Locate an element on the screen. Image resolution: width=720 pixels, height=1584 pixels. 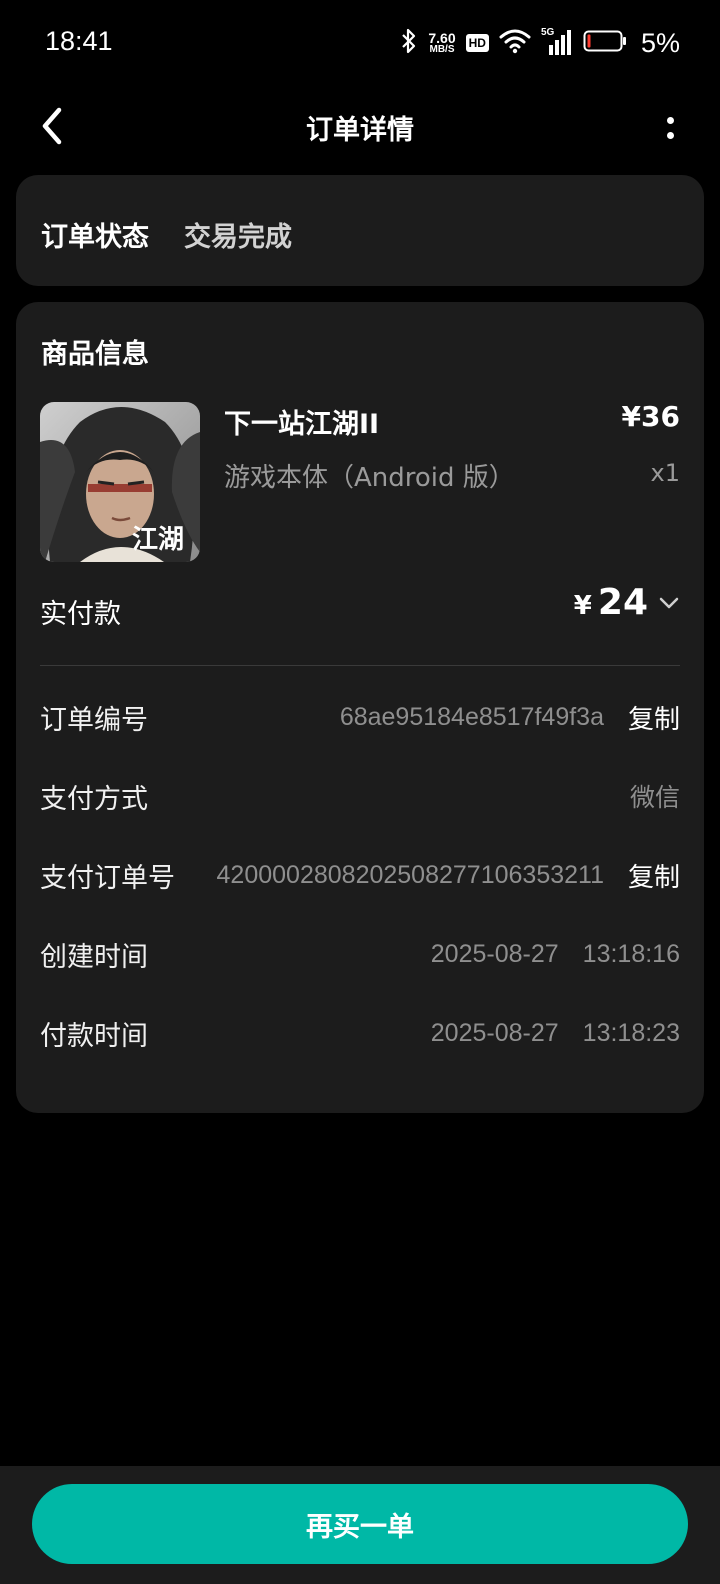
bottom-action-bar: 再买一单 is located at coordinates (360, 1525).